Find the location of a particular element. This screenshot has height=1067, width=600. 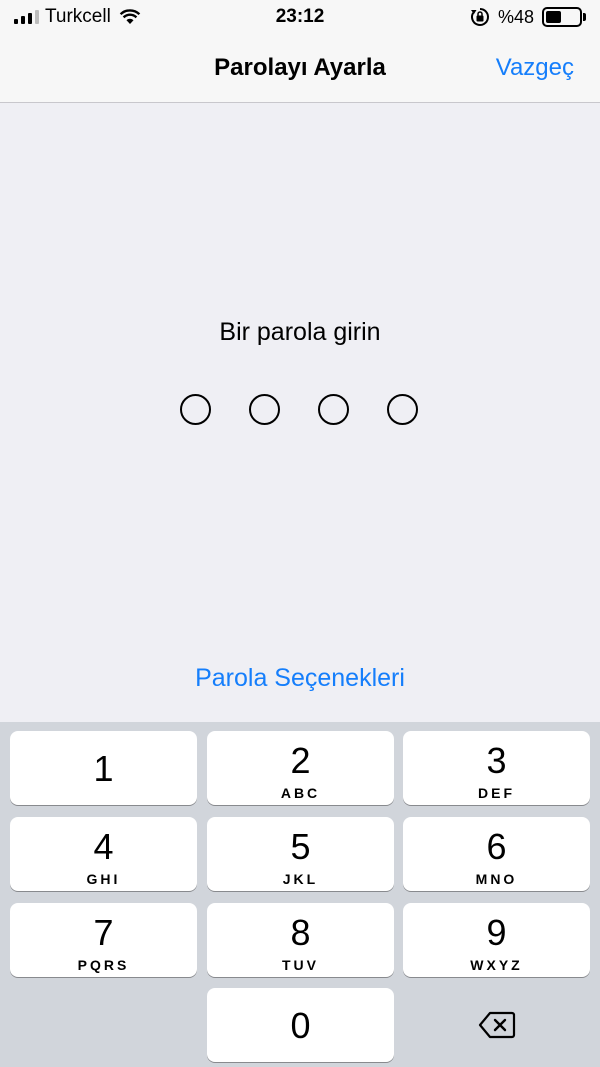

status-bar: Turkcell 23:12 %48 is located at coordinates (300, 17).